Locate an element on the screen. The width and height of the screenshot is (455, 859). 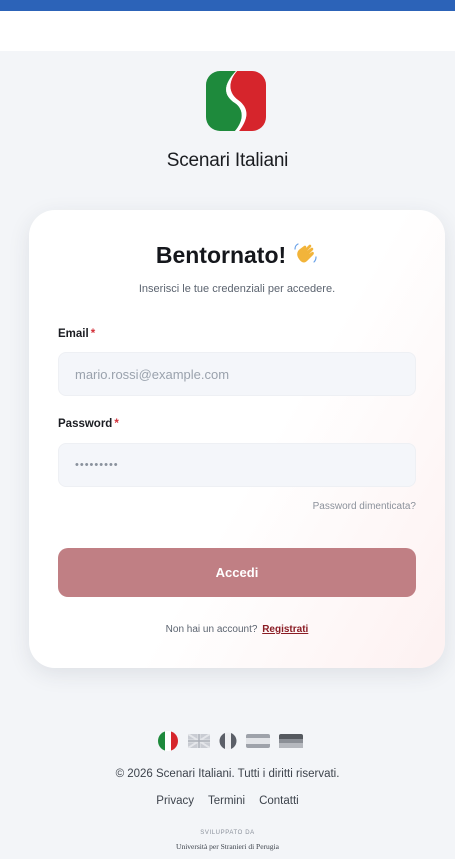
password-label: Password * is located at coordinates (88, 424).